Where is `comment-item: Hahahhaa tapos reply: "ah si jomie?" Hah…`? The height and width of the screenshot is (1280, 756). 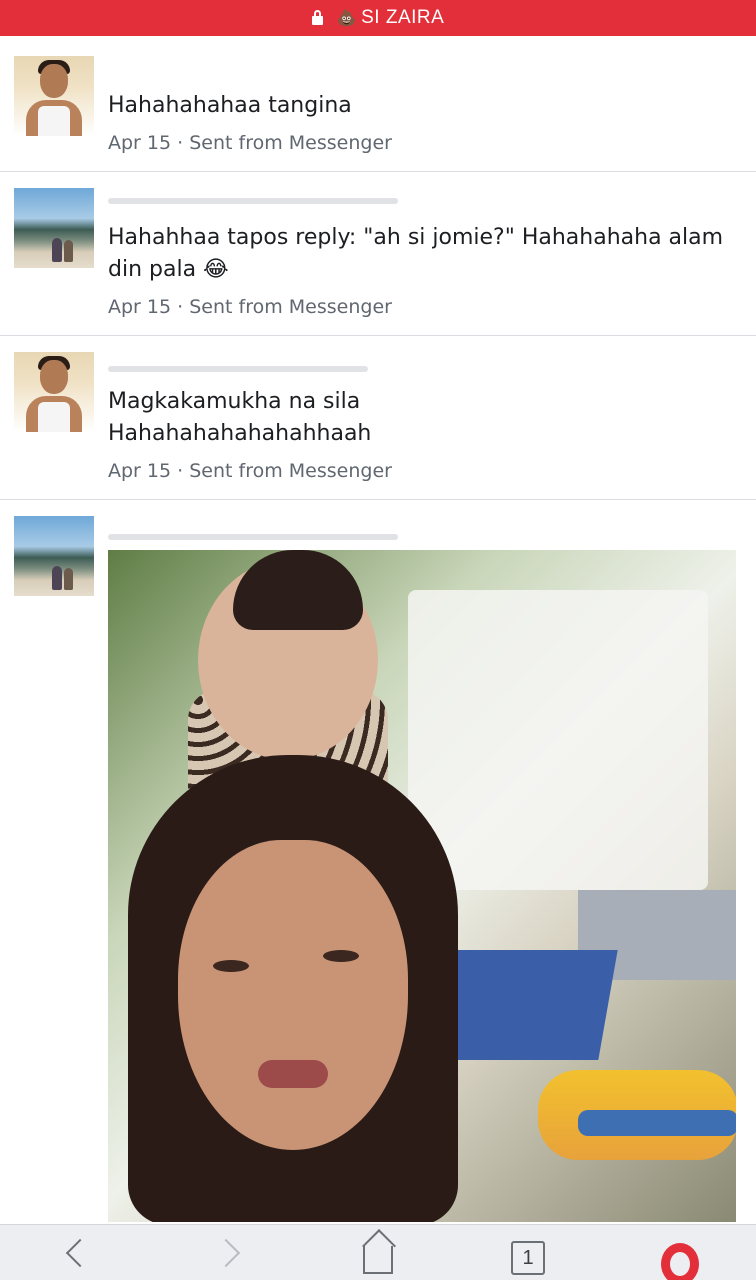 comment-item: Hahahhaa tapos reply: "ah si jomie?" Hah… is located at coordinates (378, 254).